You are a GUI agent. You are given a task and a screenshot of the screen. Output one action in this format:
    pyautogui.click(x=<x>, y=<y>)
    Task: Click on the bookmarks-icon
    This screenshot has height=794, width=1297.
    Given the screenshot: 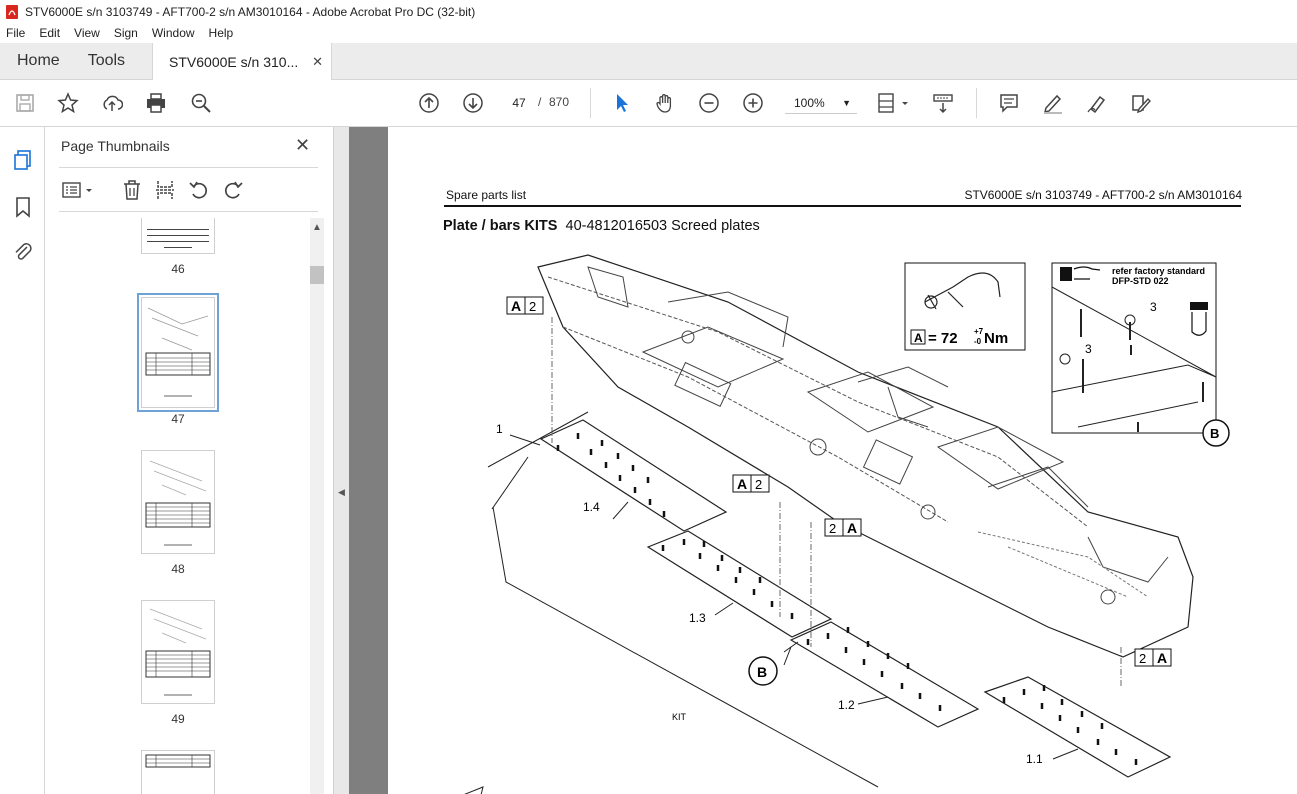 What is the action you would take?
    pyautogui.click(x=23, y=207)
    